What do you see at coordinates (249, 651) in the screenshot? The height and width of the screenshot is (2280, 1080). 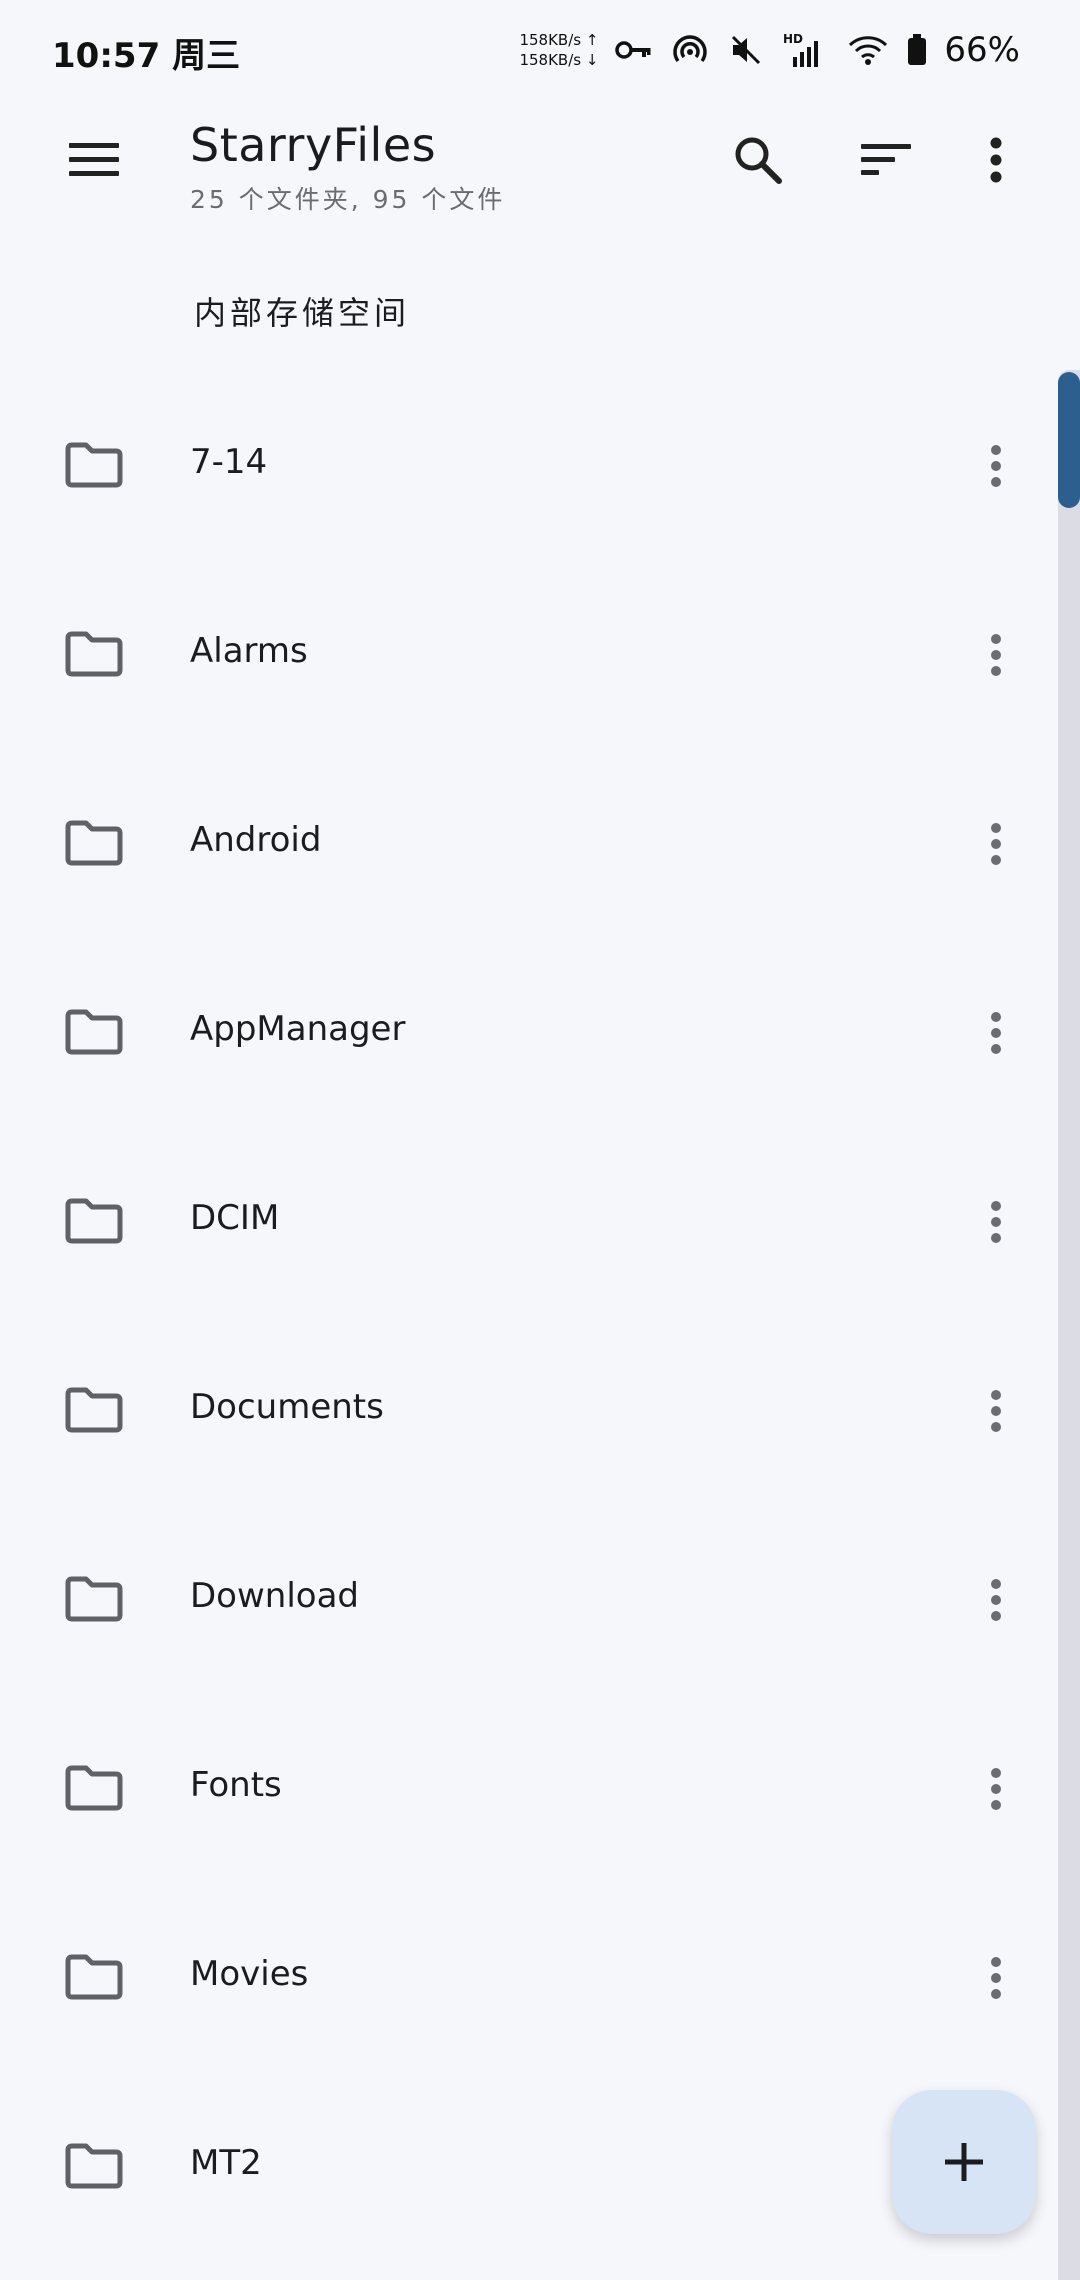 I see `folder-name: Alarms` at bounding box center [249, 651].